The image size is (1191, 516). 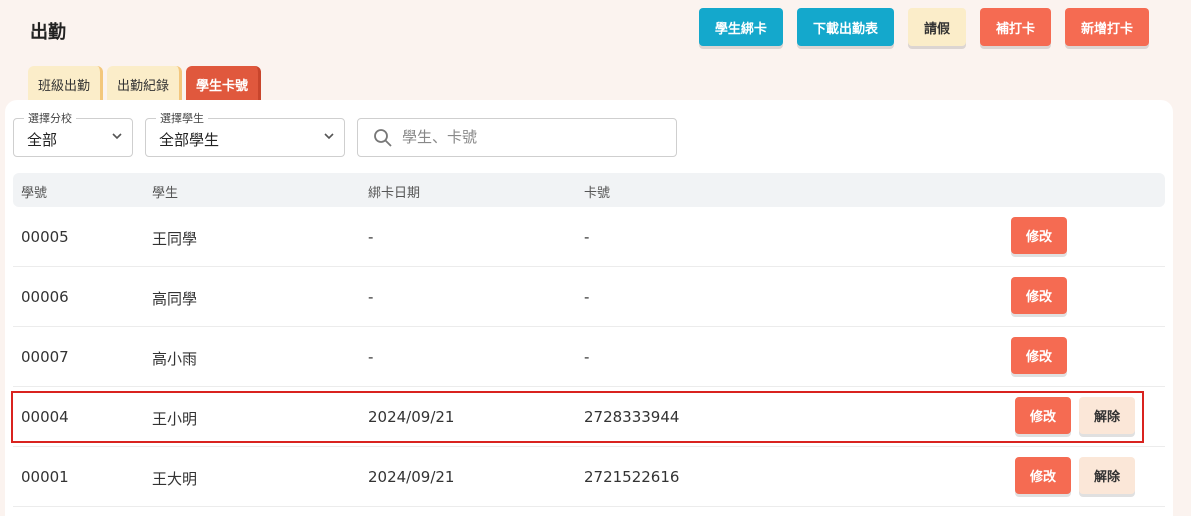 I want to click on cell-student-name: 王小明, so click(x=175, y=419).